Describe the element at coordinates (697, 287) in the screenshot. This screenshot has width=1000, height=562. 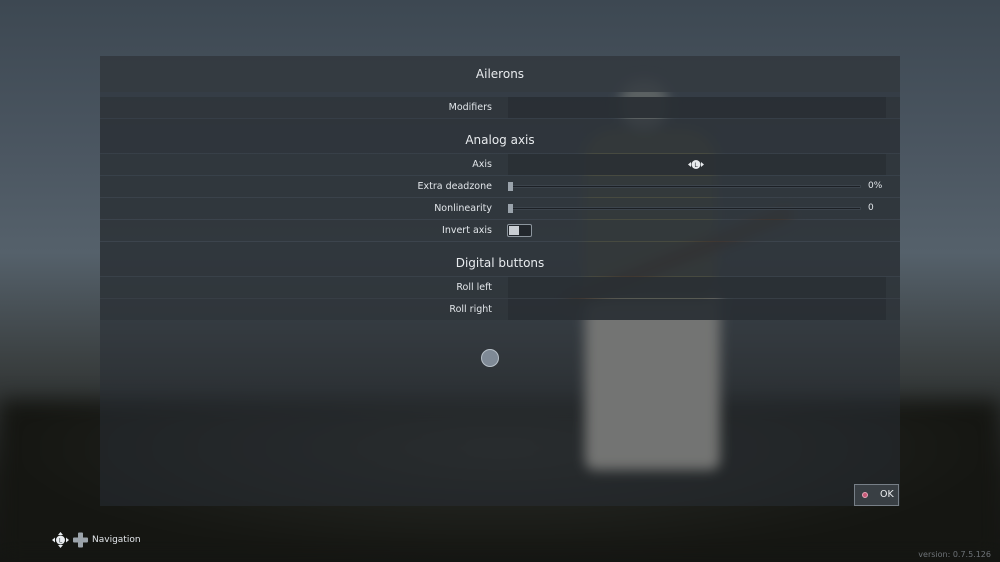
I see `roll-left-binding-slot` at that location.